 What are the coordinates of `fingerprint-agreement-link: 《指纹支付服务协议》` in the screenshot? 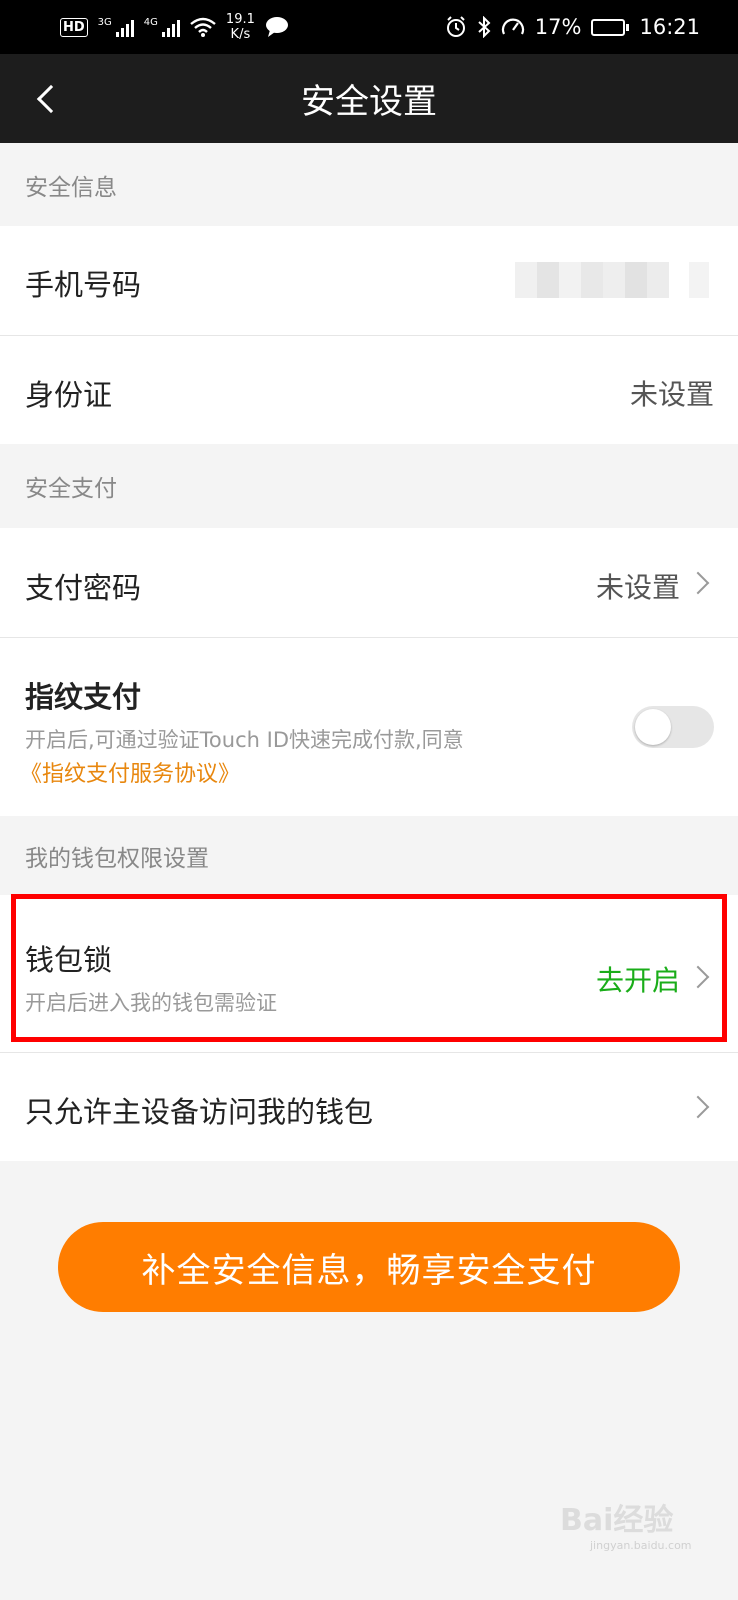 It's located at (130, 772).